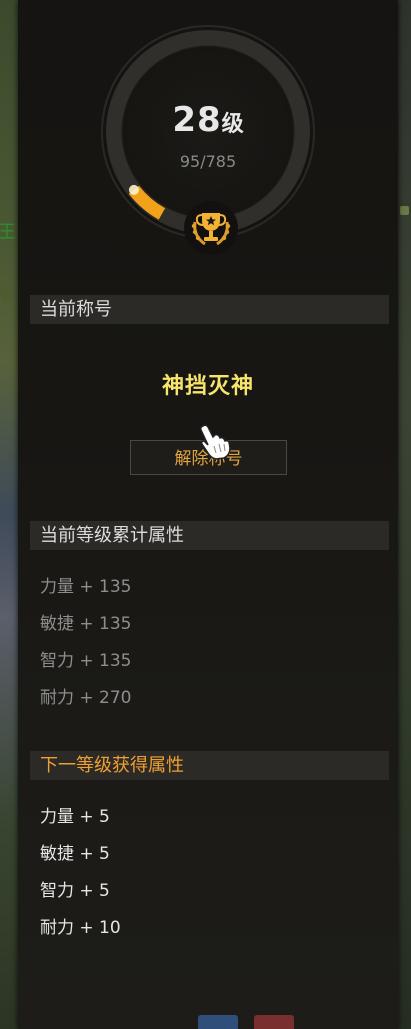 The width and height of the screenshot is (411, 1029). Describe the element at coordinates (209, 535) in the screenshot. I see `section-header-current-attributes: 当前等级累计属性` at that location.